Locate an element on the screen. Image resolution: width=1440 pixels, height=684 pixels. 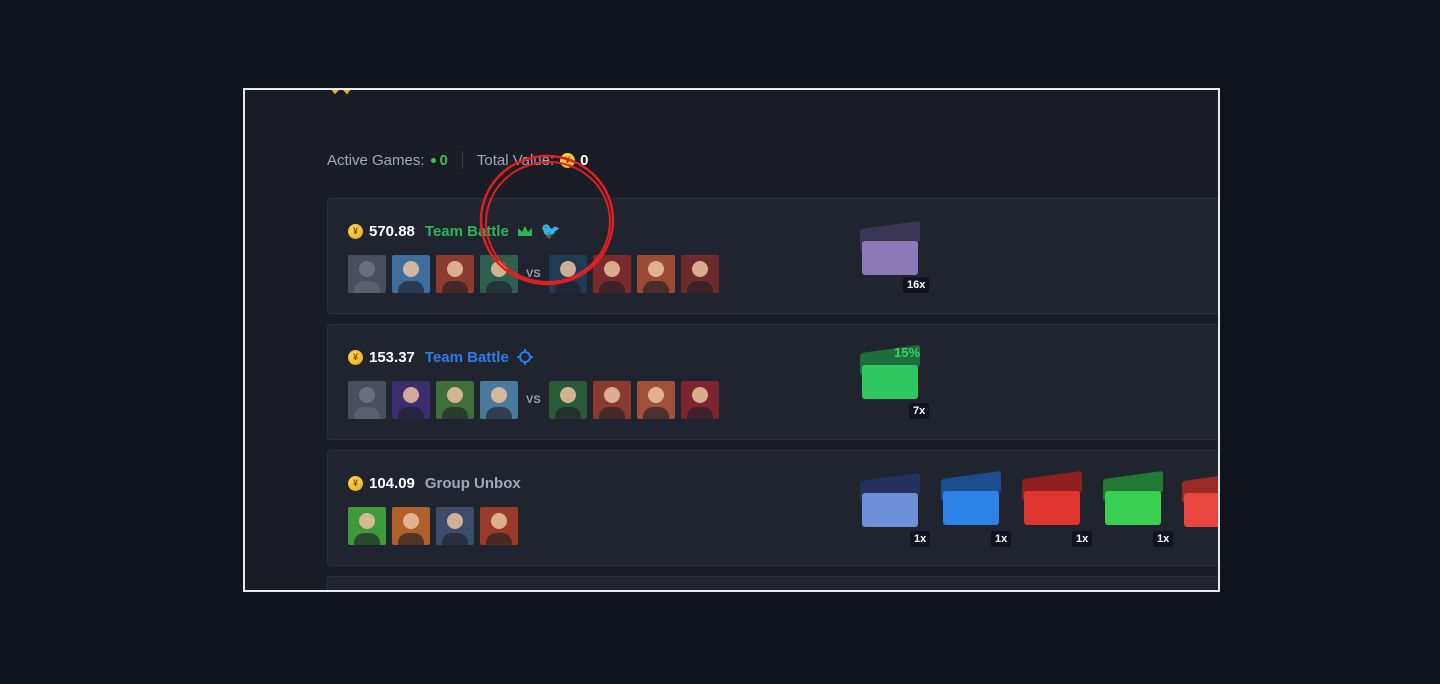
total-value: ¥ 0 is located at coordinates (574, 160).